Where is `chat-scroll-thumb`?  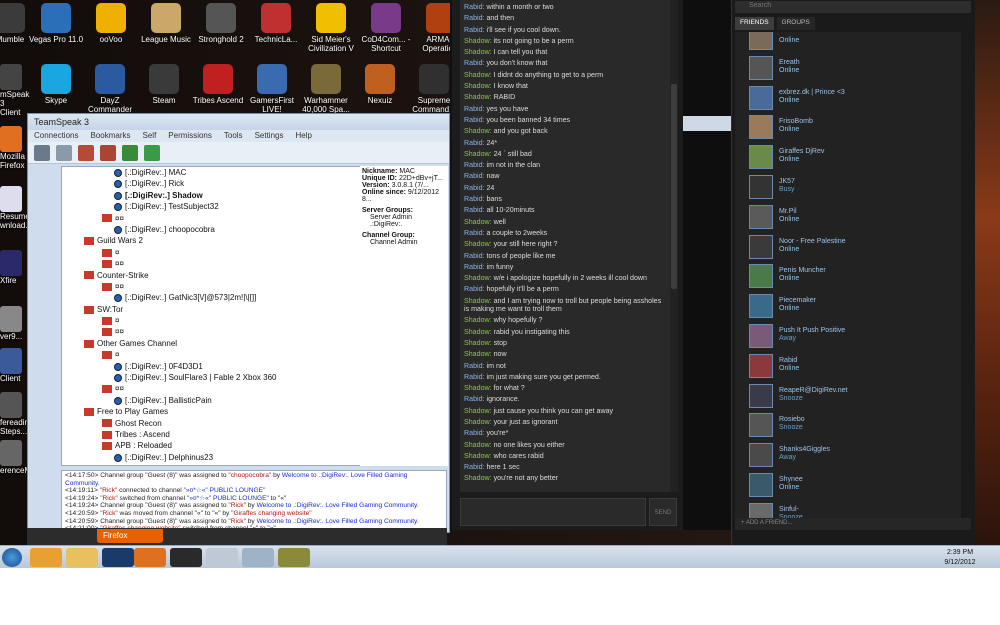
chat-scroll-thumb is located at coordinates (674, 186).